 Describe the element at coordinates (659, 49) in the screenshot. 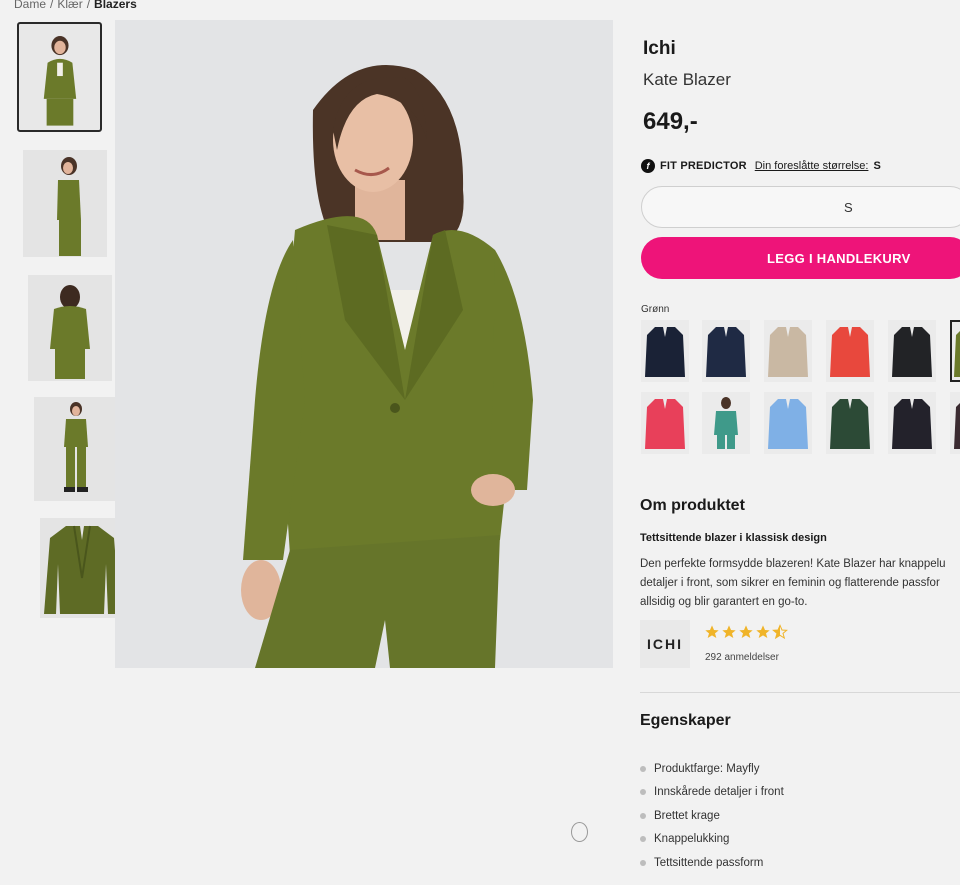

I see `brand-name: Ichi` at that location.